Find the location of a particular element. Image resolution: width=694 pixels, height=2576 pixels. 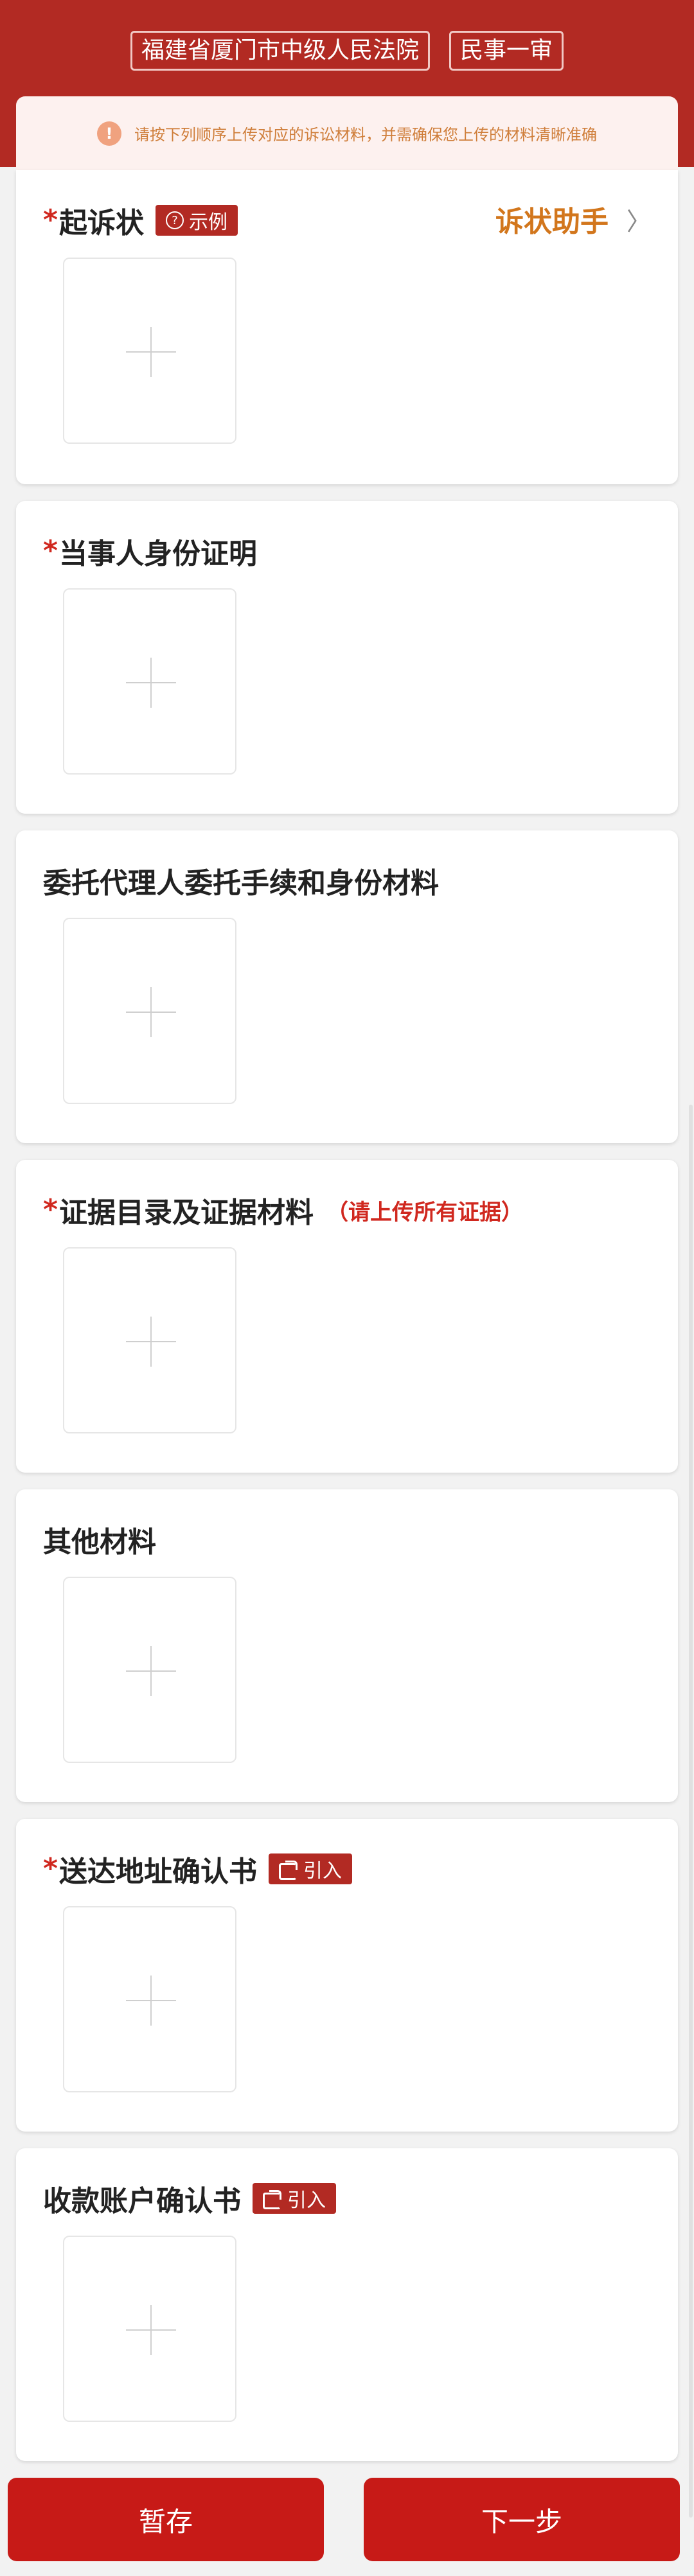

section-title-text: 收款账户确认书 is located at coordinates (142, 2201).